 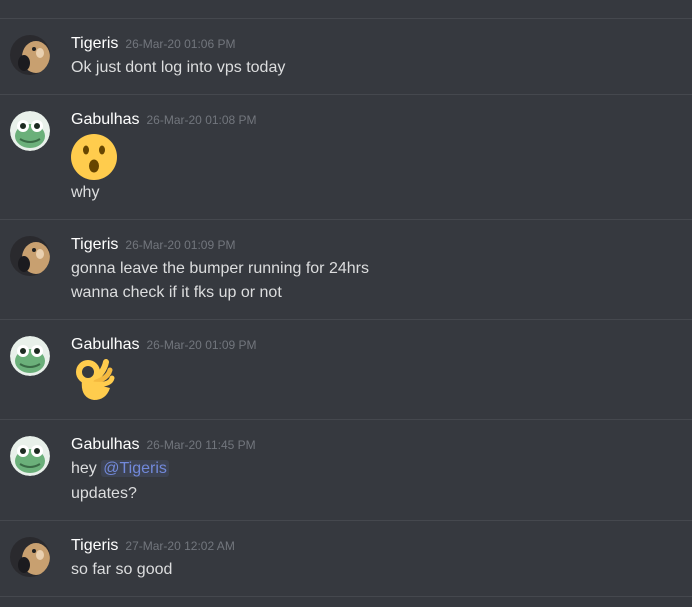 I want to click on user-mention: @Tigeris, so click(x=135, y=468).